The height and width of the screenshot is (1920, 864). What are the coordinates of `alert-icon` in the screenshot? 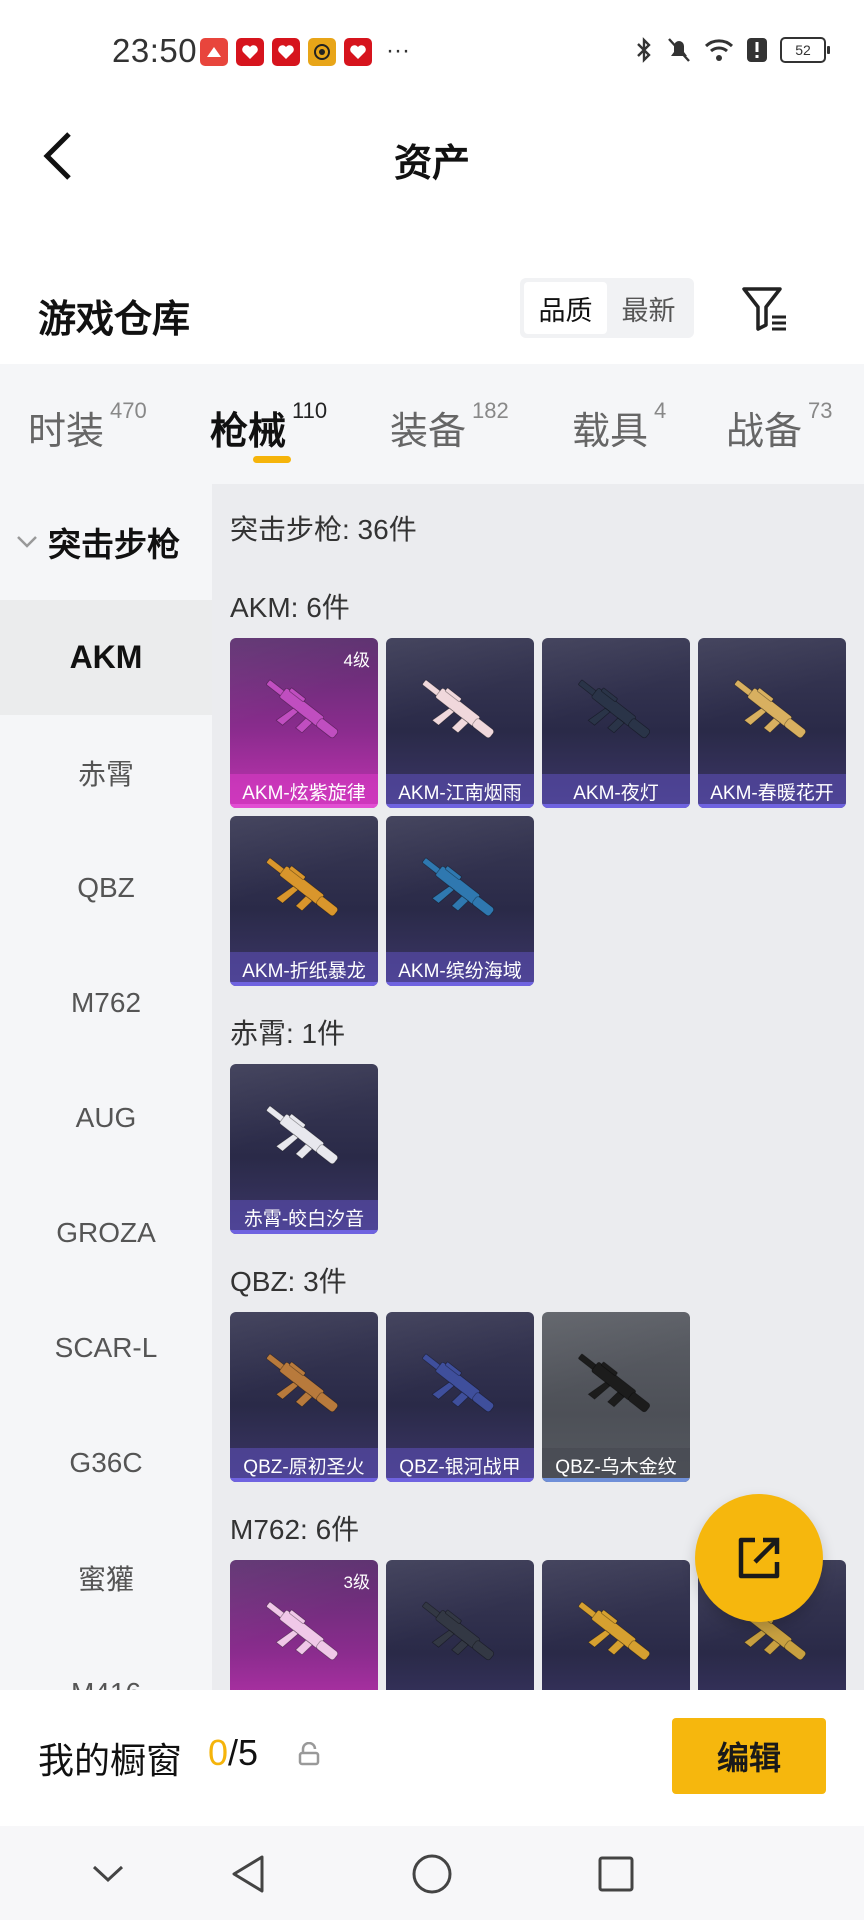 It's located at (757, 50).